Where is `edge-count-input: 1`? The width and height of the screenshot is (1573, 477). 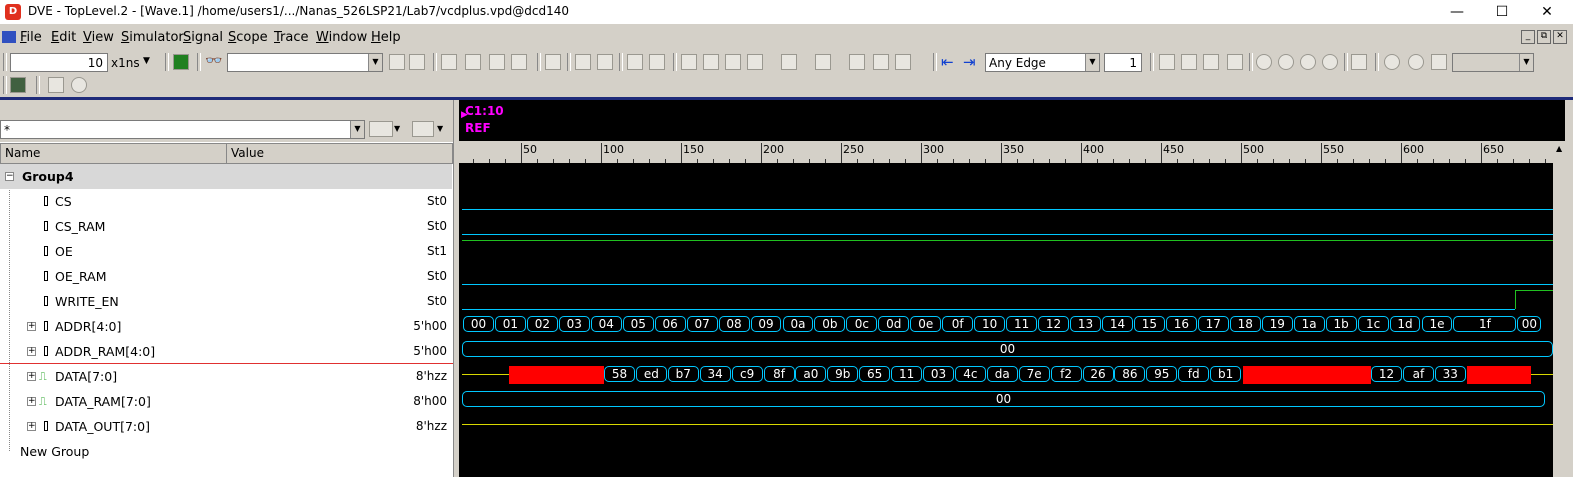 edge-count-input: 1 is located at coordinates (1123, 62).